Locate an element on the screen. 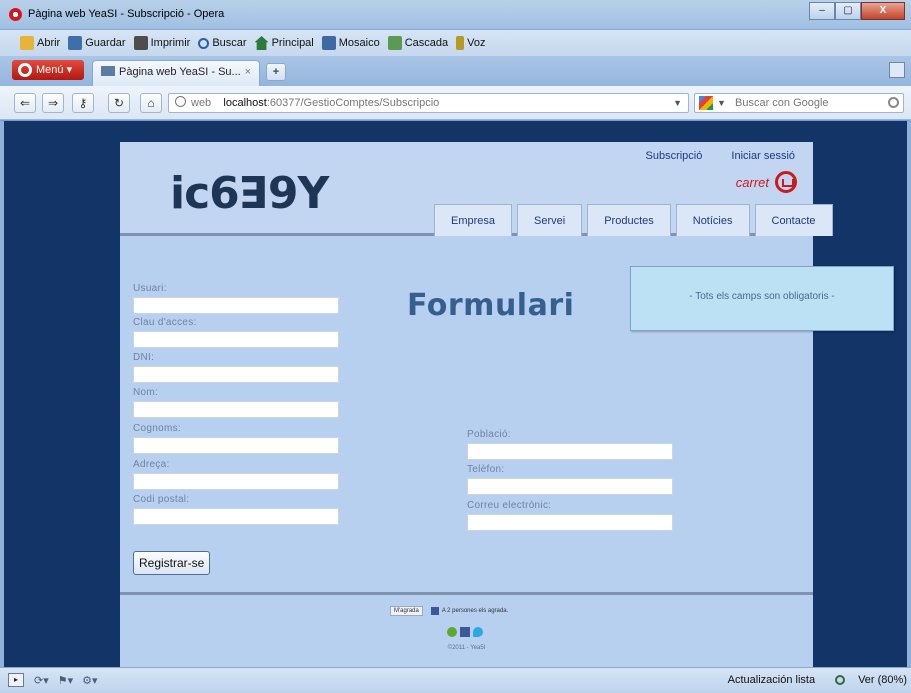 This screenshot has height=693, width=911. print-label: Imprimir is located at coordinates (170, 43).